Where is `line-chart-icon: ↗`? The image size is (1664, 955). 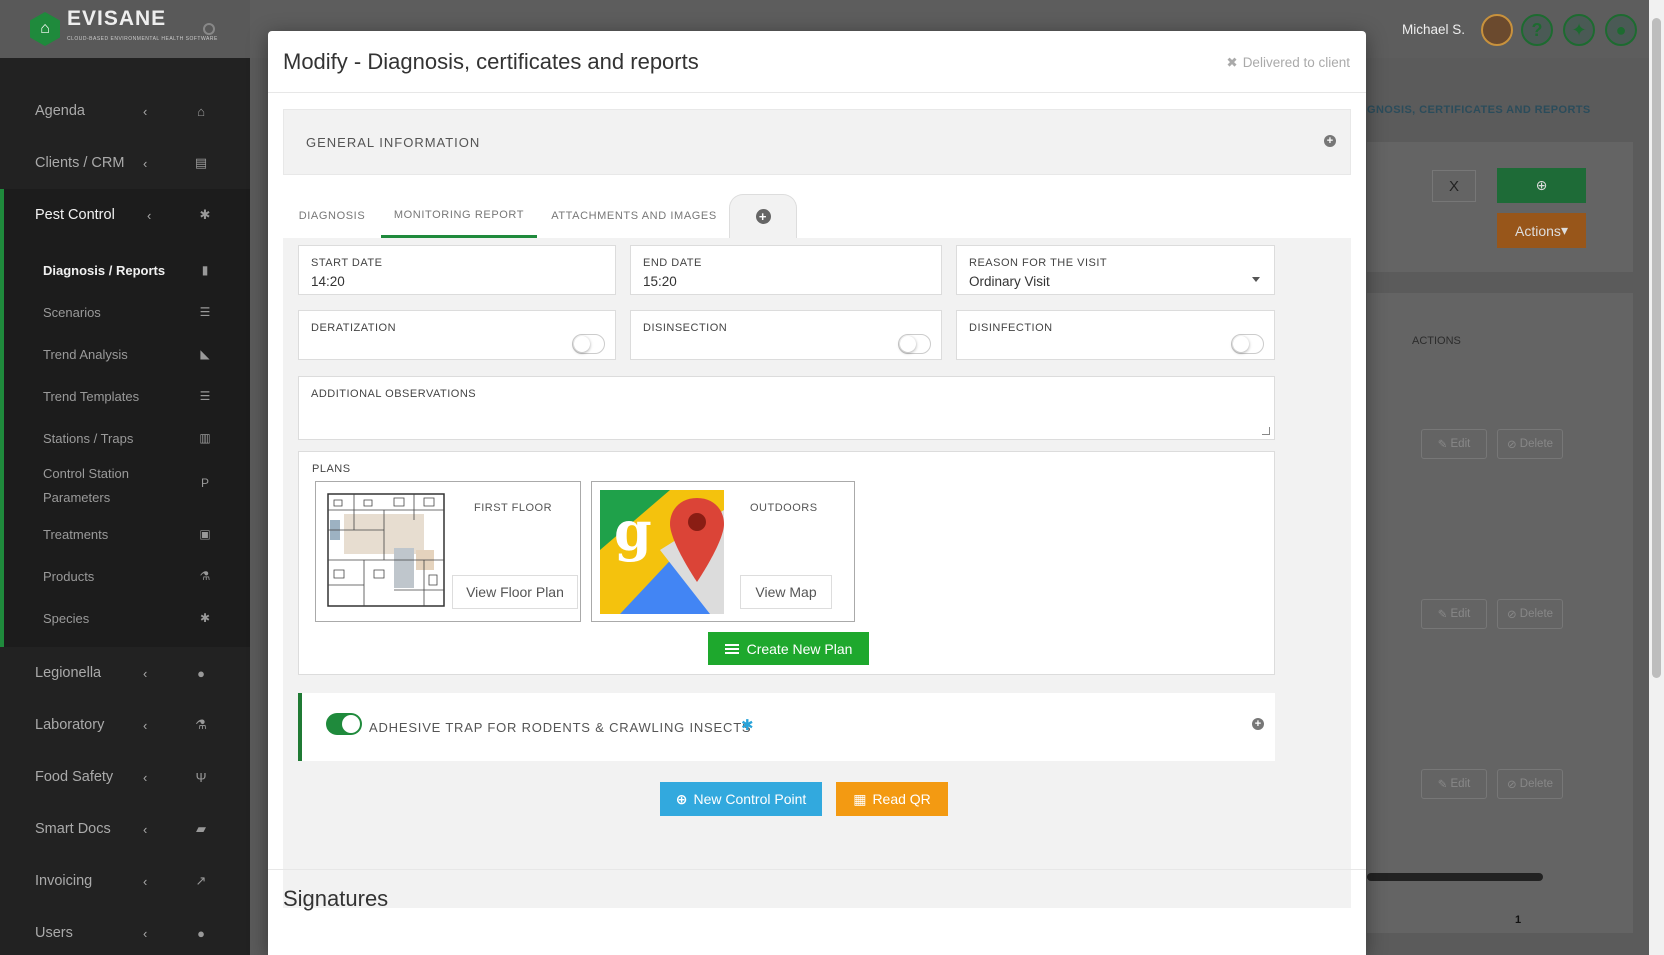
line-chart-icon: ↗ is located at coordinates (201, 880).